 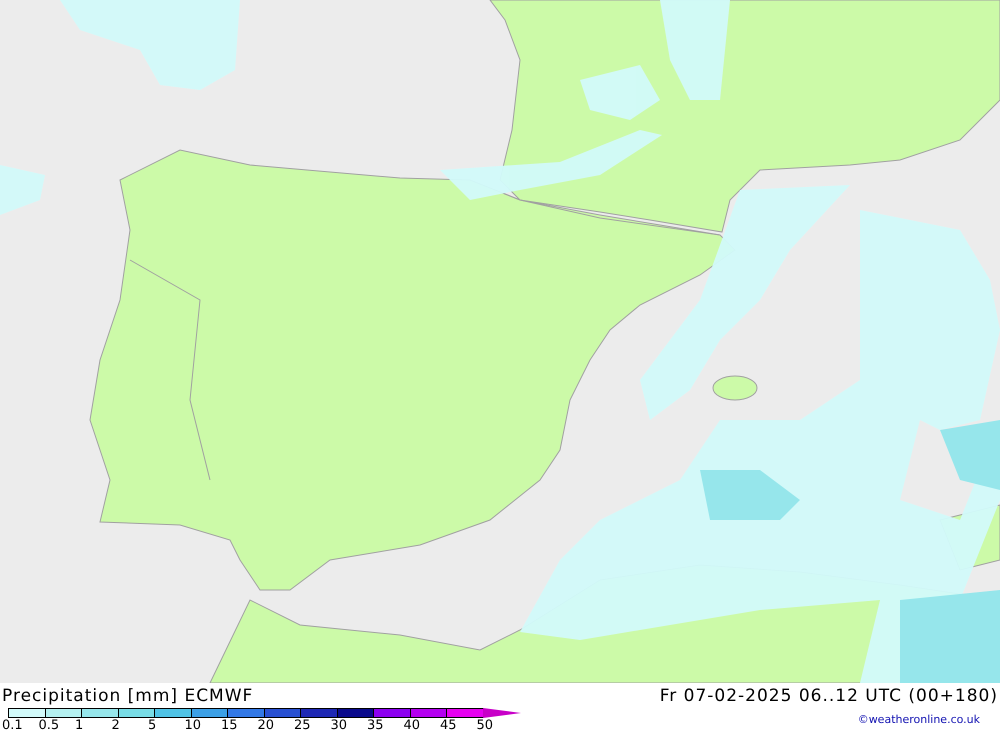 I want to click on legend-label: 10, so click(x=193, y=725).